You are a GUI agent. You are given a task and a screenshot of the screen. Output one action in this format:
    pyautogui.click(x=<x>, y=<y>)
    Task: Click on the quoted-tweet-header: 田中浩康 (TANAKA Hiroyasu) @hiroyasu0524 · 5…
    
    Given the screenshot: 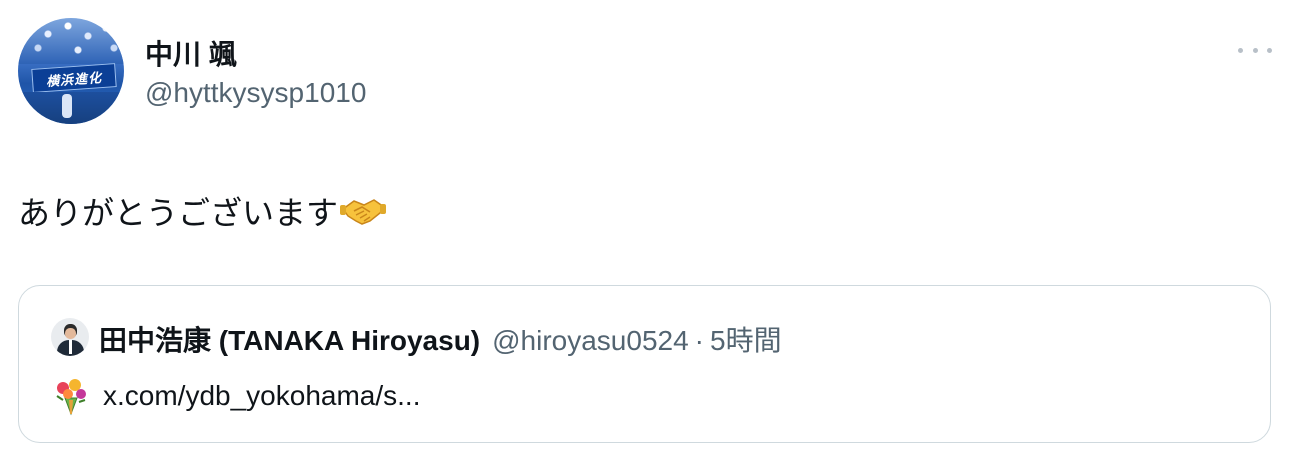 What is the action you would take?
    pyautogui.click(x=440, y=339)
    